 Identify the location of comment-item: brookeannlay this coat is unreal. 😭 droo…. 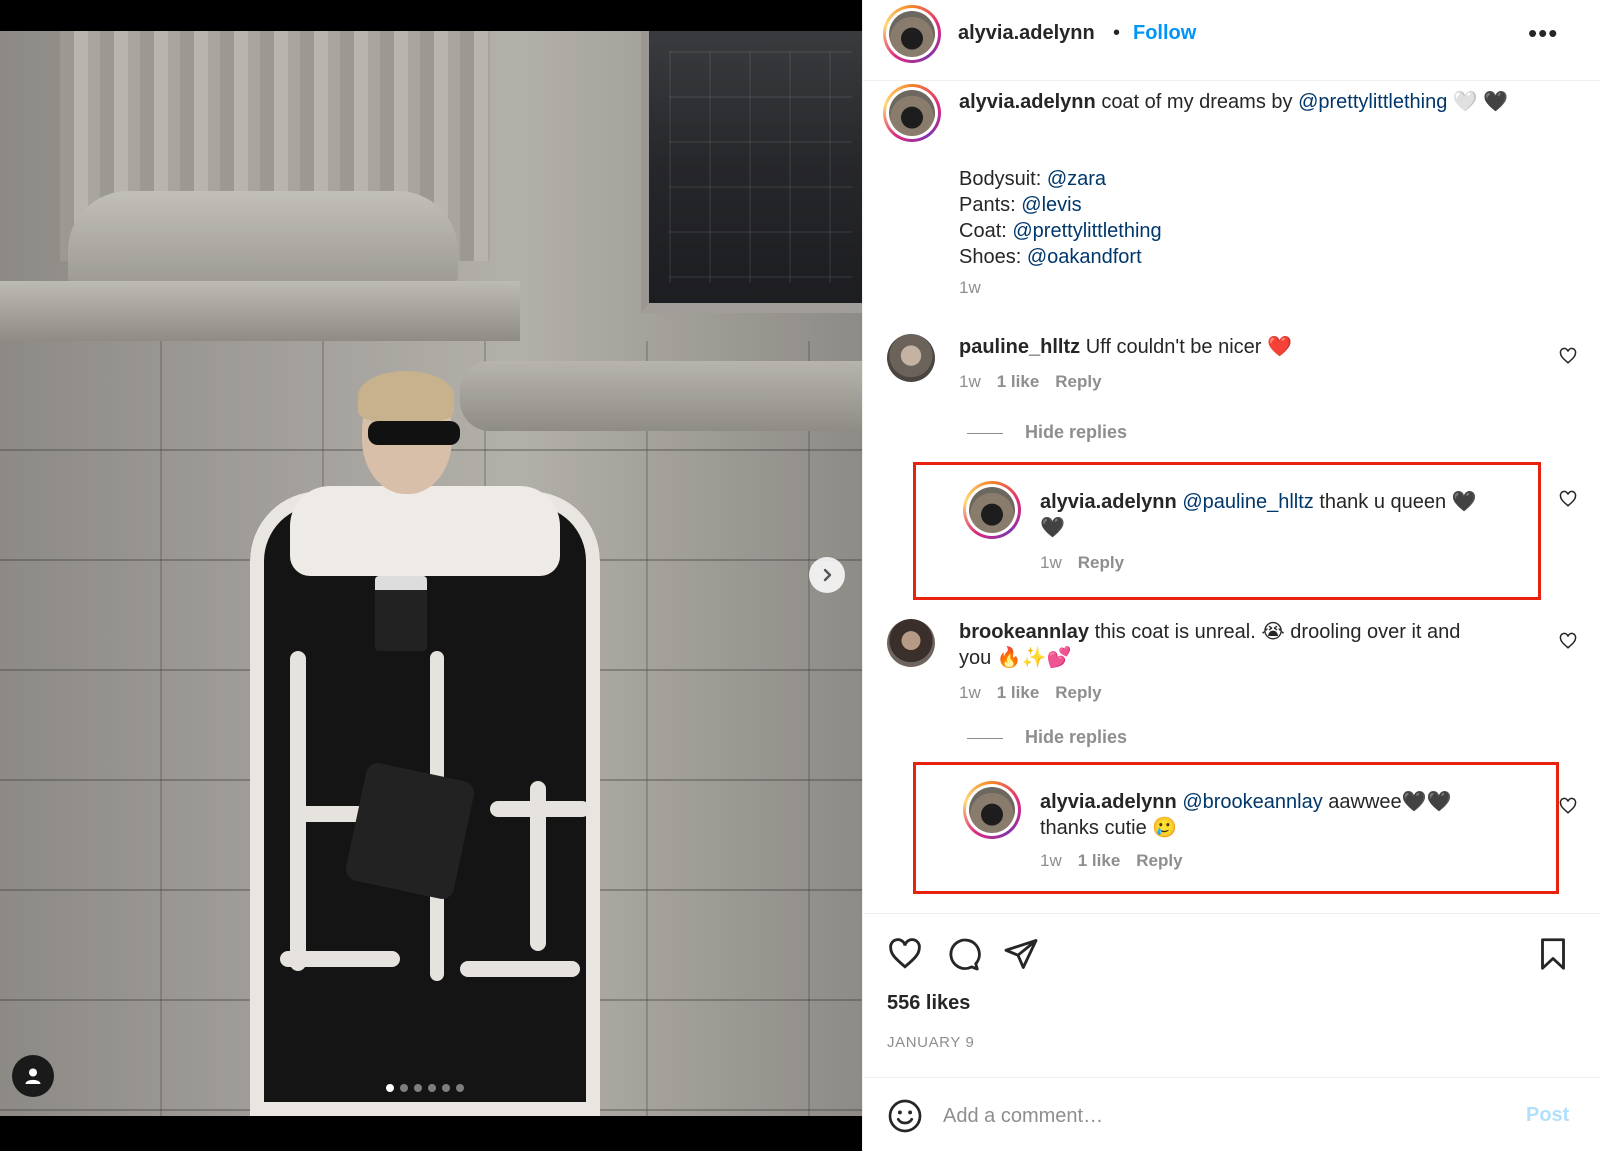
(1231, 660).